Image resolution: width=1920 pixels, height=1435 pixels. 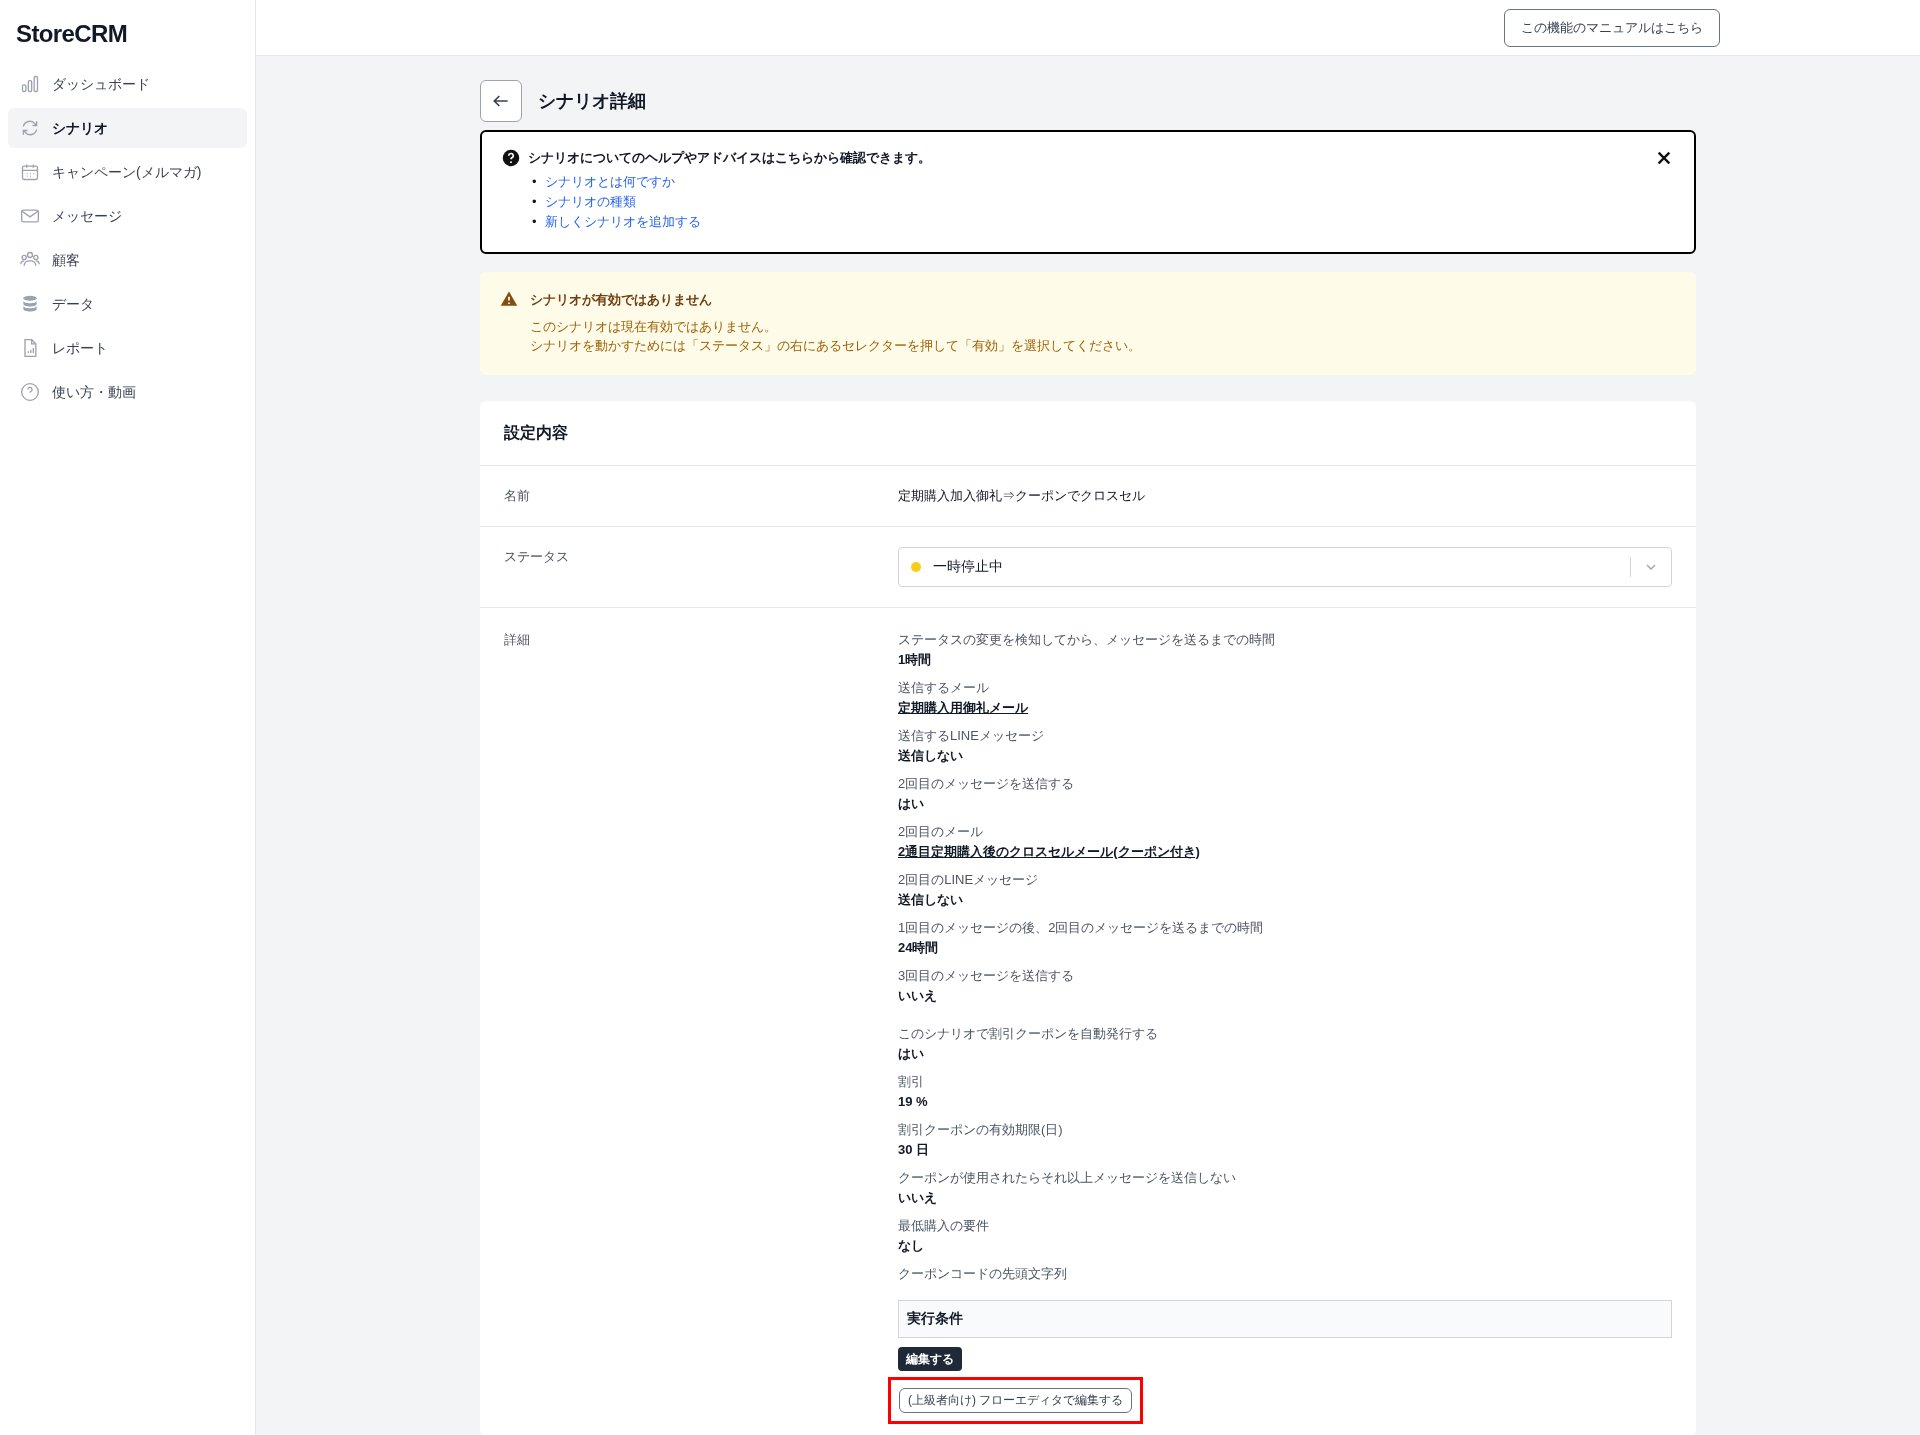 I want to click on warning-icon, so click(x=509, y=299).